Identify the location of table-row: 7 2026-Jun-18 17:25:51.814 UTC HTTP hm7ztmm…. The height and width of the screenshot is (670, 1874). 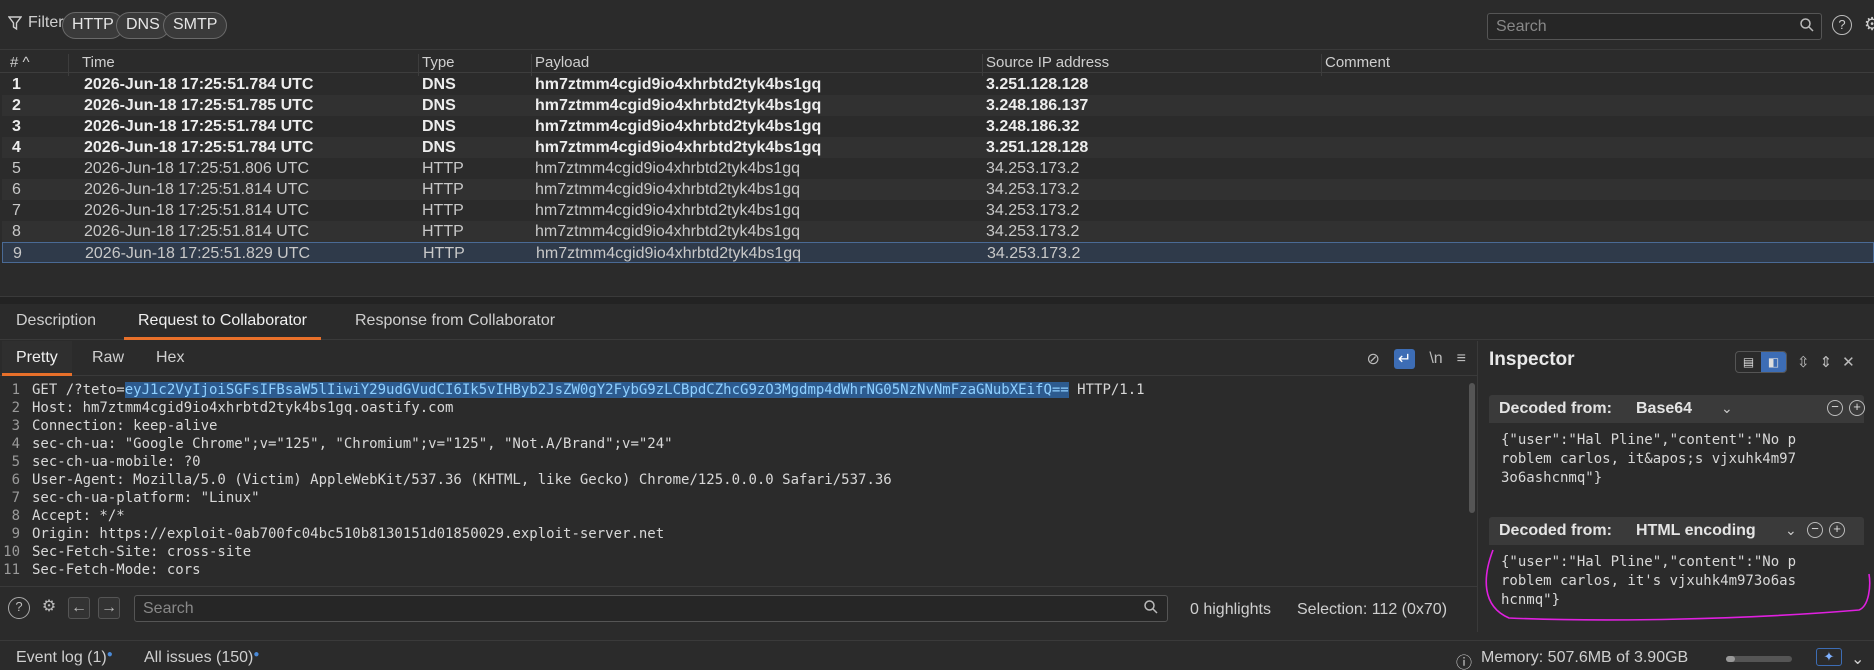
(938, 210).